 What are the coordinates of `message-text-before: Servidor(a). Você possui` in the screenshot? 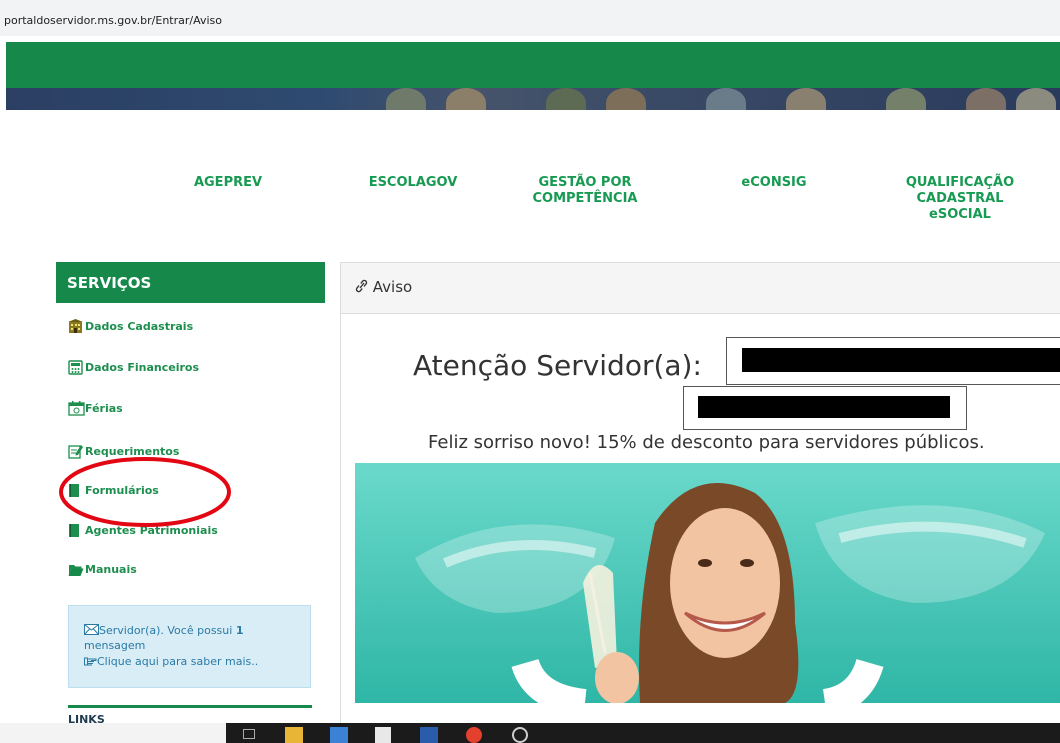 It's located at (167, 630).